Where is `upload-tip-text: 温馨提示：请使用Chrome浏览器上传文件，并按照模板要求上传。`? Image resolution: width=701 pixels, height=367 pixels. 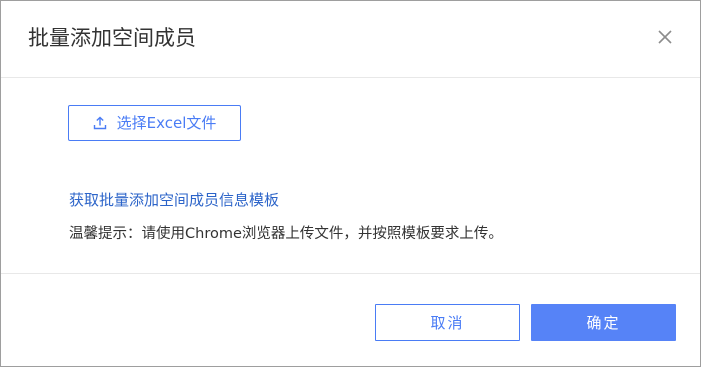
upload-tip-text: 温馨提示：请使用Chrome浏览器上传文件，并按照模板要求上传。 is located at coordinates (286, 234).